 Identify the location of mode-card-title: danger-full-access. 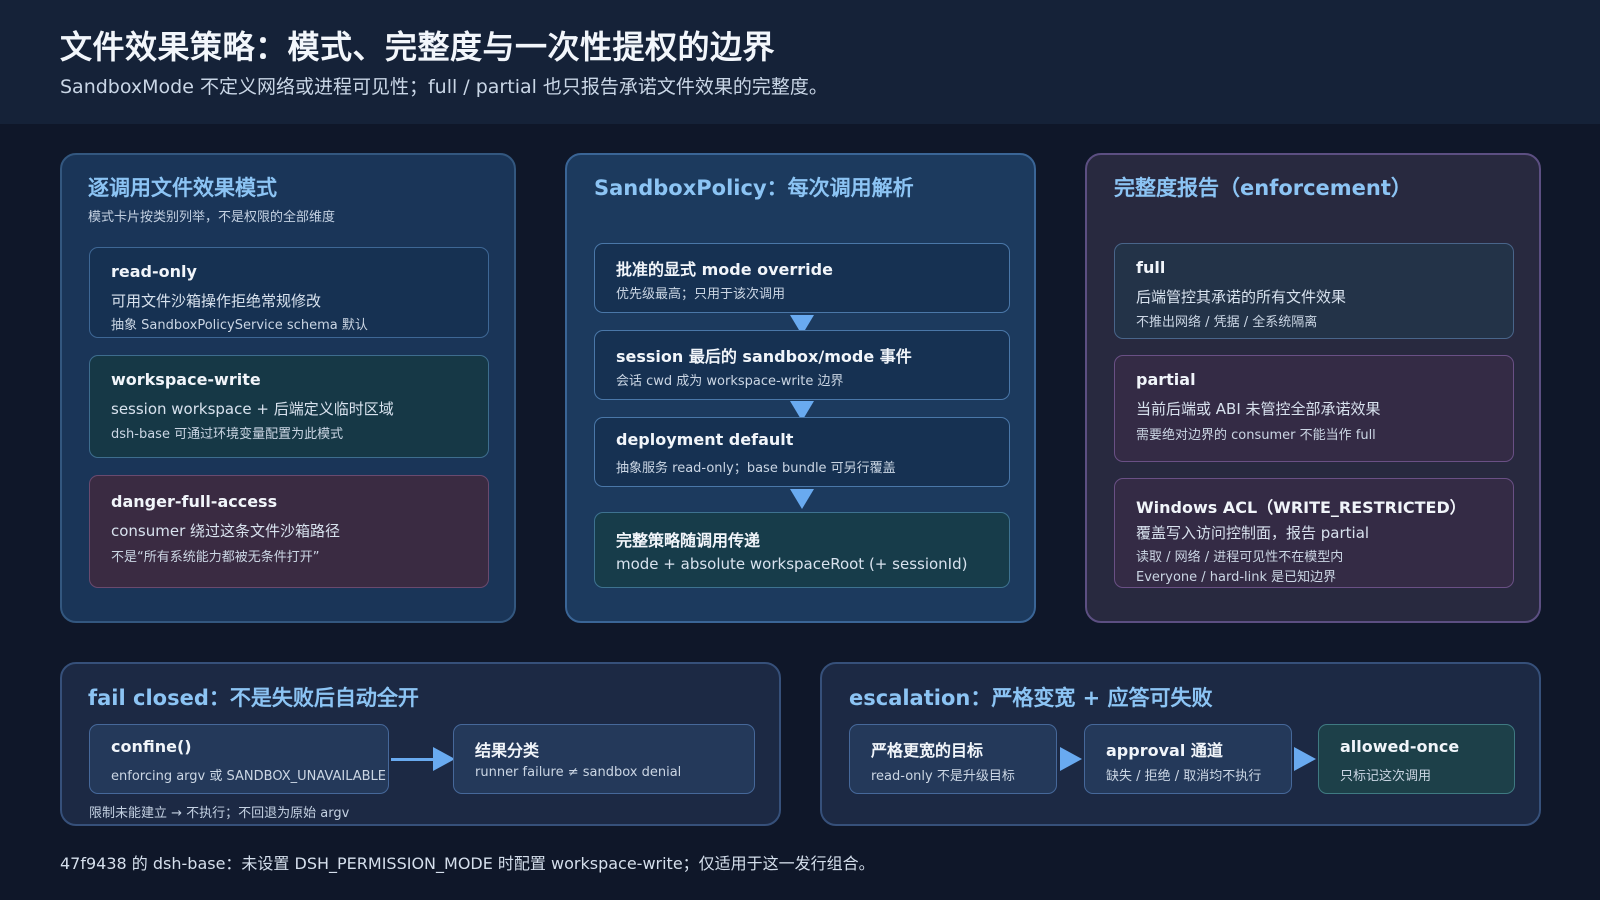
(194, 501).